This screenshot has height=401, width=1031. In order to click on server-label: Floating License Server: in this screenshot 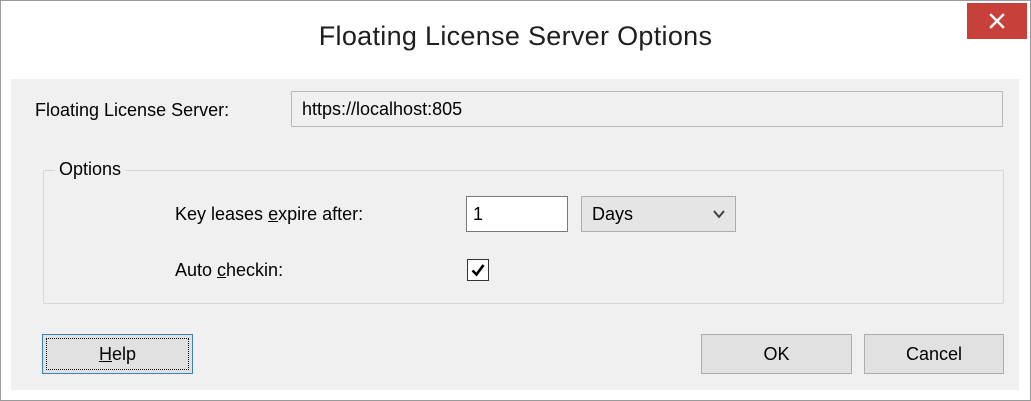, I will do `click(132, 110)`.